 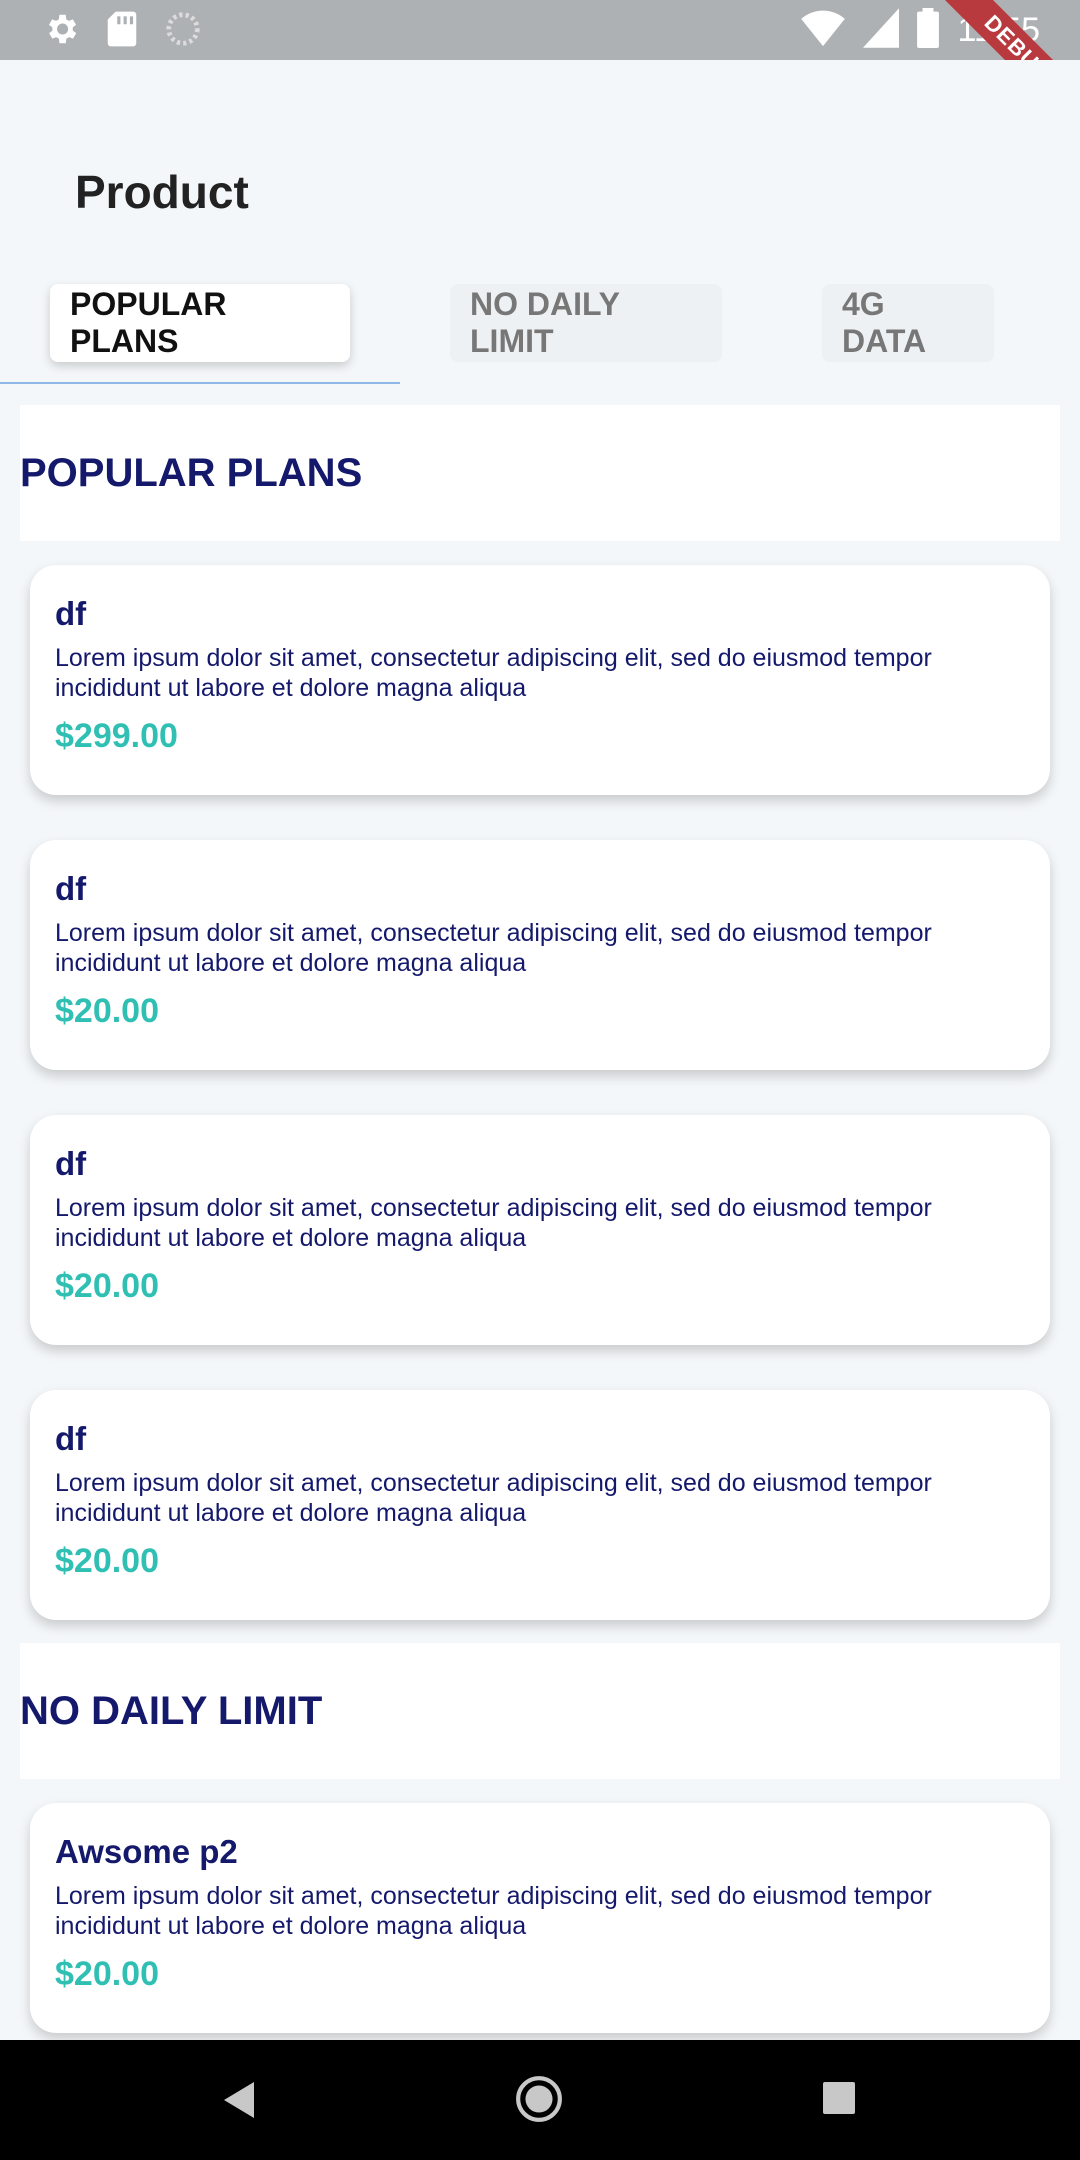 I want to click on tab-no-daily-limit: NO DAILY LIMIT, so click(x=586, y=323).